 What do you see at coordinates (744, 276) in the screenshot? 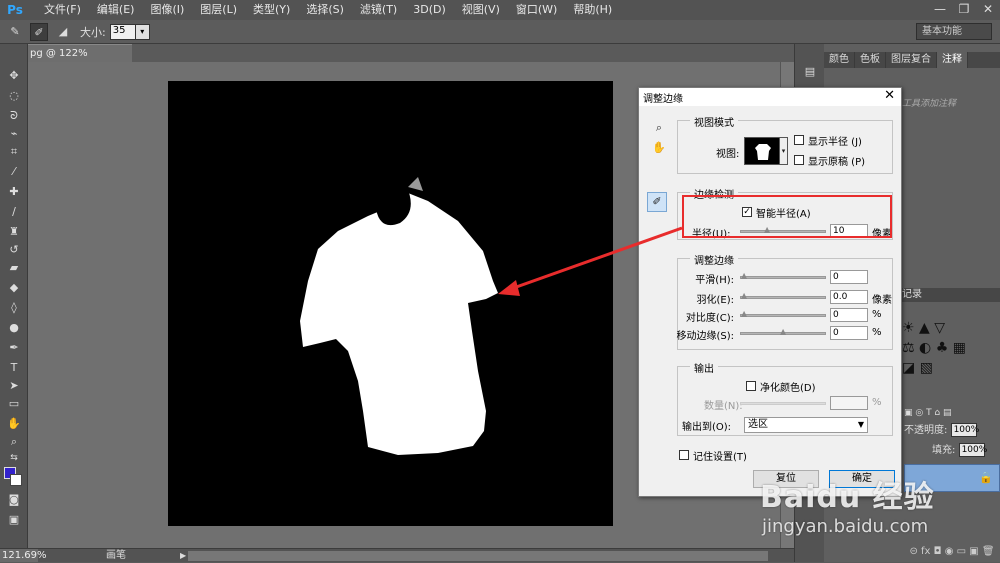
I see `smooth-slider-thumb: ▲` at bounding box center [744, 276].